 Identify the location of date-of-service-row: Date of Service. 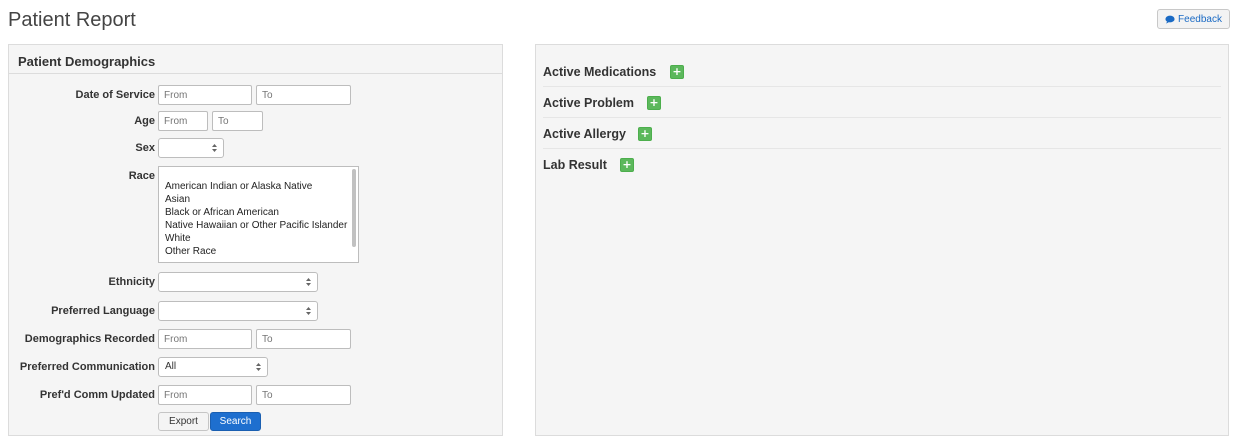
(255, 96).